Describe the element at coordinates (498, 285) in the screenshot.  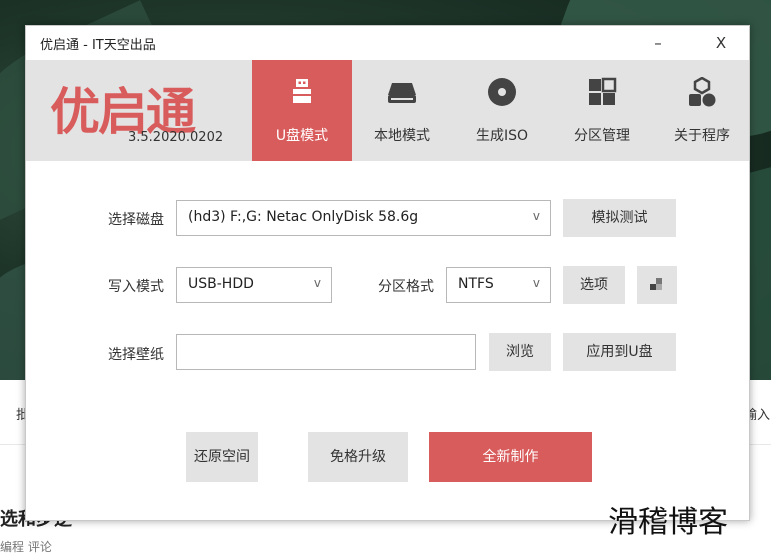
I see `partition-format-select: NTFS v` at that location.